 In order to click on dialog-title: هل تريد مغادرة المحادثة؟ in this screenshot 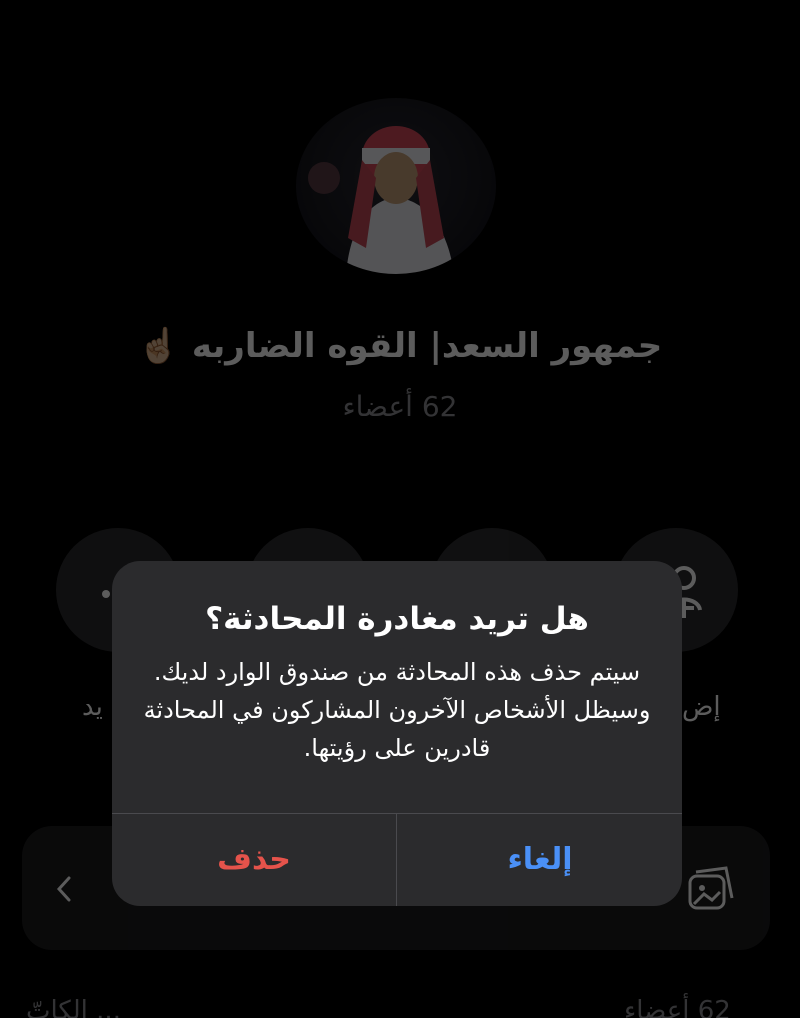, I will do `click(397, 619)`.